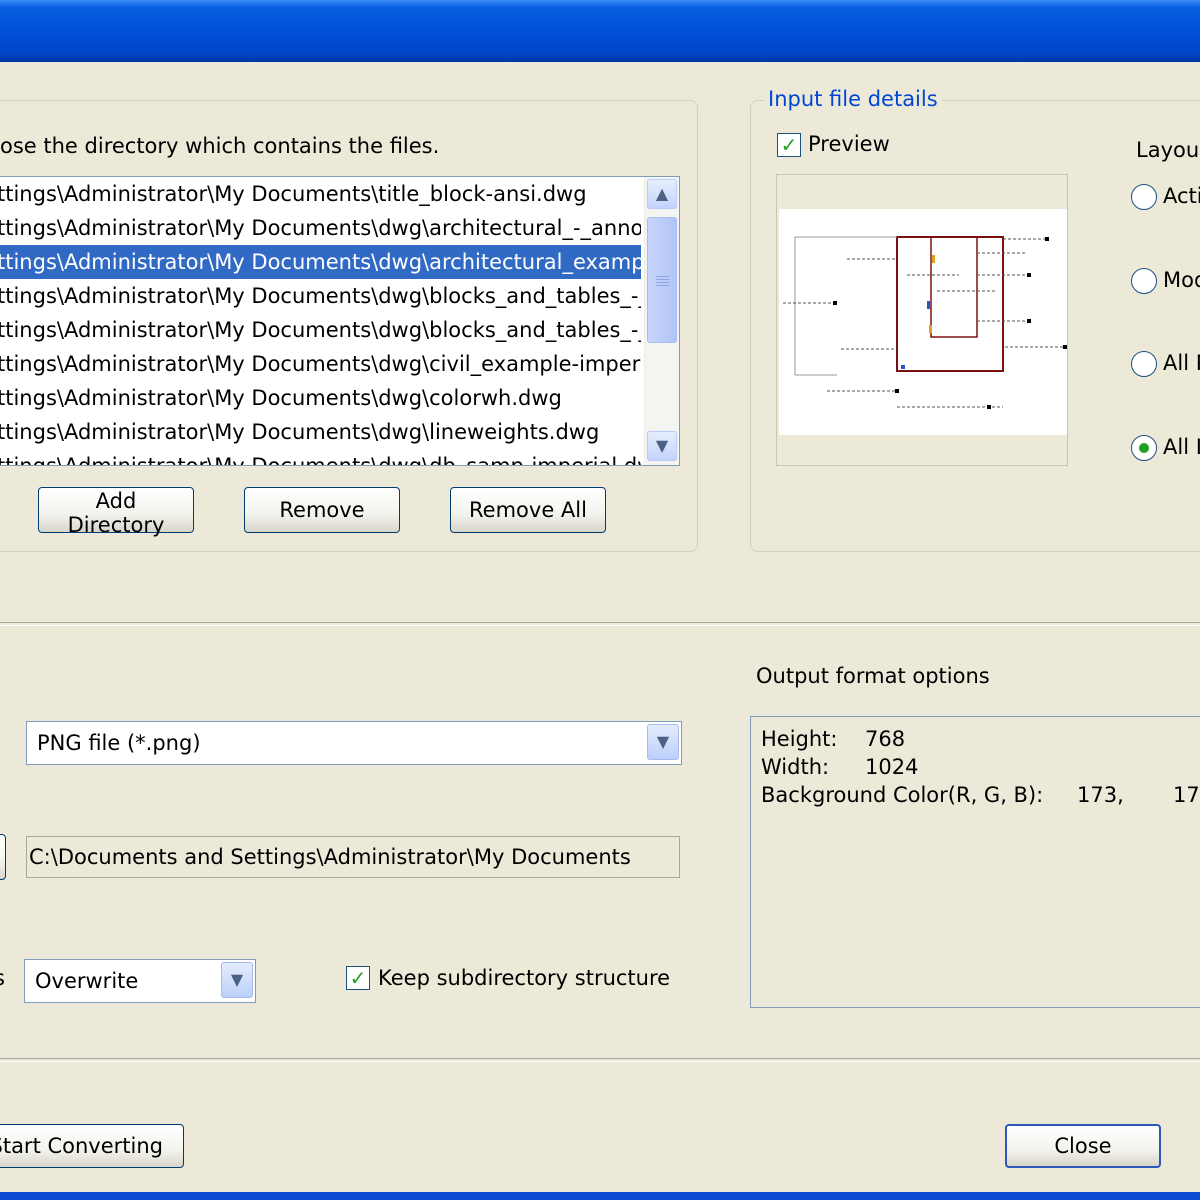 This screenshot has width=1200, height=1200. What do you see at coordinates (0, 740) in the screenshot?
I see `format-label-fragment: :` at bounding box center [0, 740].